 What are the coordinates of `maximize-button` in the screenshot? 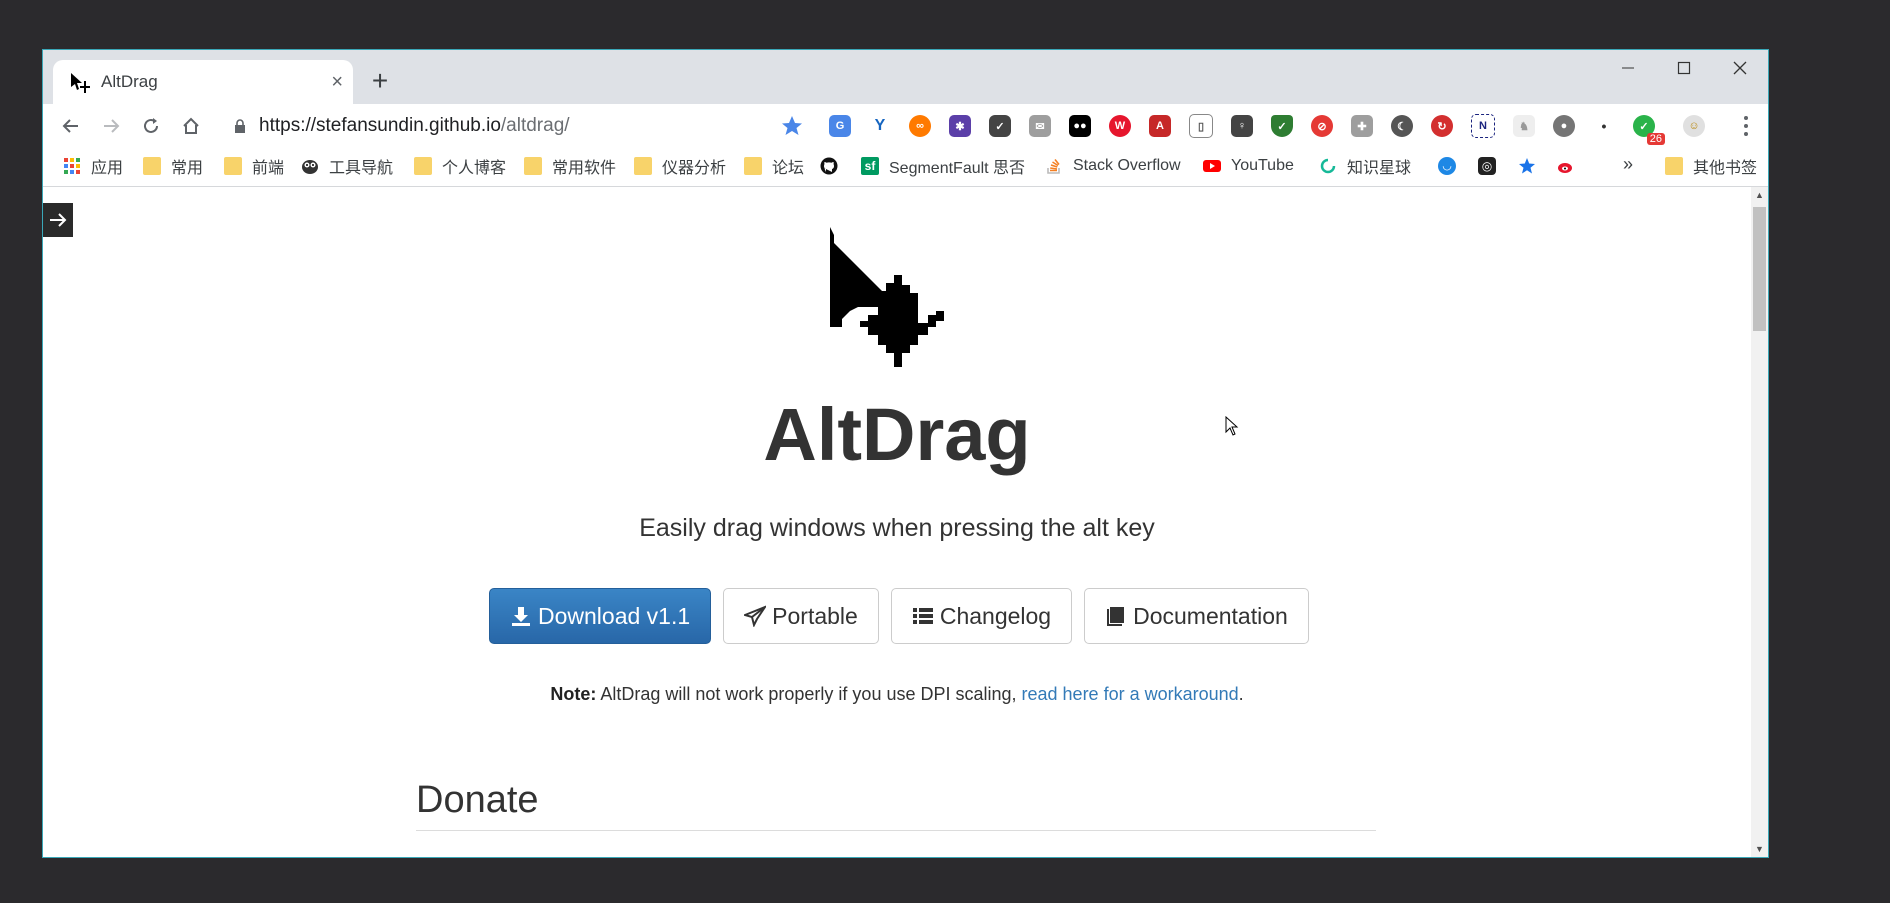 It's located at (1684, 68).